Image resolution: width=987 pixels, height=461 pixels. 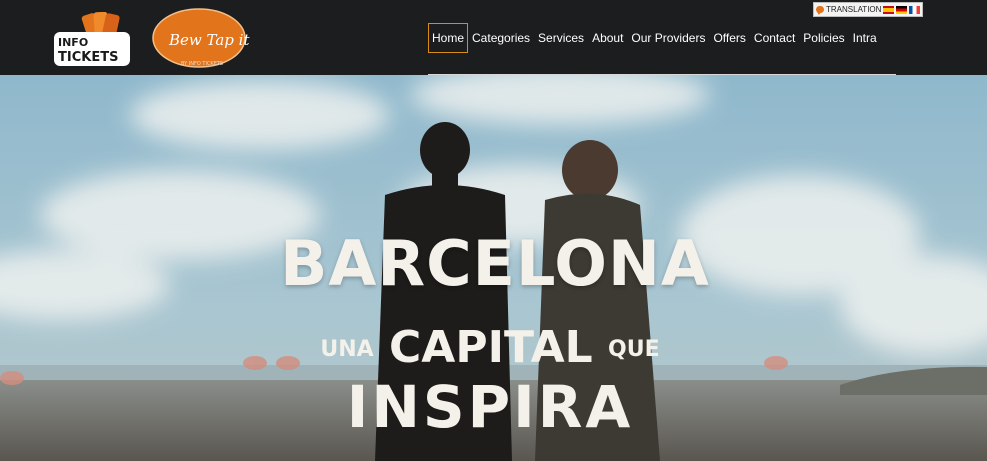 What do you see at coordinates (202, 64) in the screenshot?
I see `logo-bewtap-ring-text: BY INFO TICKETS` at bounding box center [202, 64].